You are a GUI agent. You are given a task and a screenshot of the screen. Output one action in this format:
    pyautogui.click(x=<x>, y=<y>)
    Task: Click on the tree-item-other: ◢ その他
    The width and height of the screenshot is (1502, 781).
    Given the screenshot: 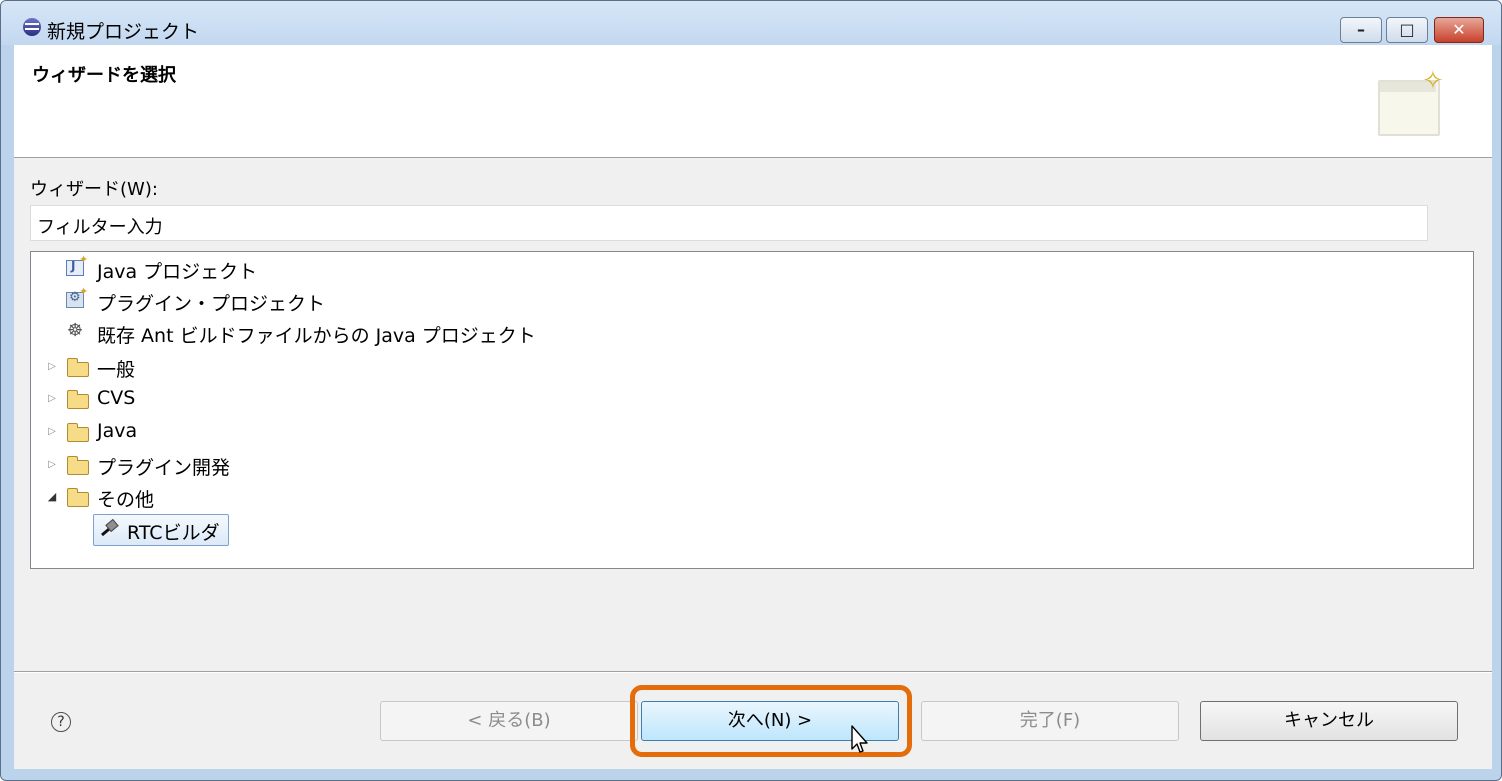 What is the action you would take?
    pyautogui.click(x=195, y=497)
    